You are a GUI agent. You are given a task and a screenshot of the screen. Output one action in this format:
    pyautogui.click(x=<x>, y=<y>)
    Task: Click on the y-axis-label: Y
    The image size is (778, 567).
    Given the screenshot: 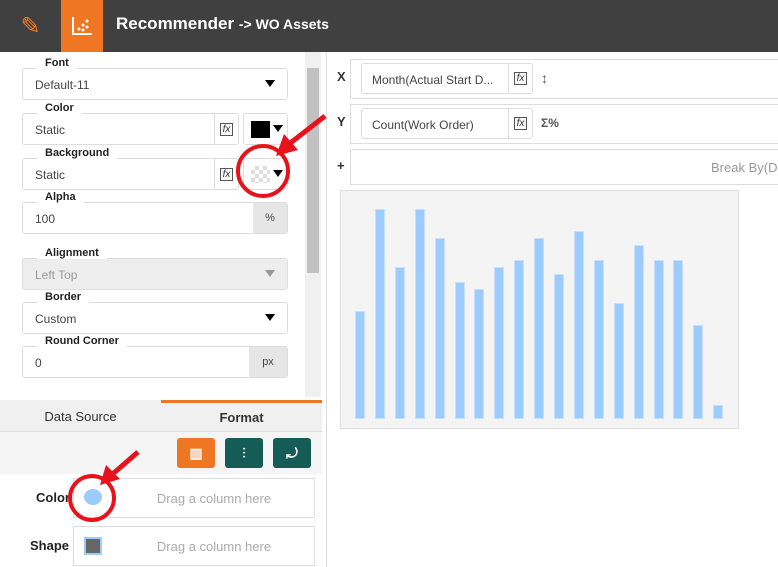 What is the action you would take?
    pyautogui.click(x=341, y=121)
    